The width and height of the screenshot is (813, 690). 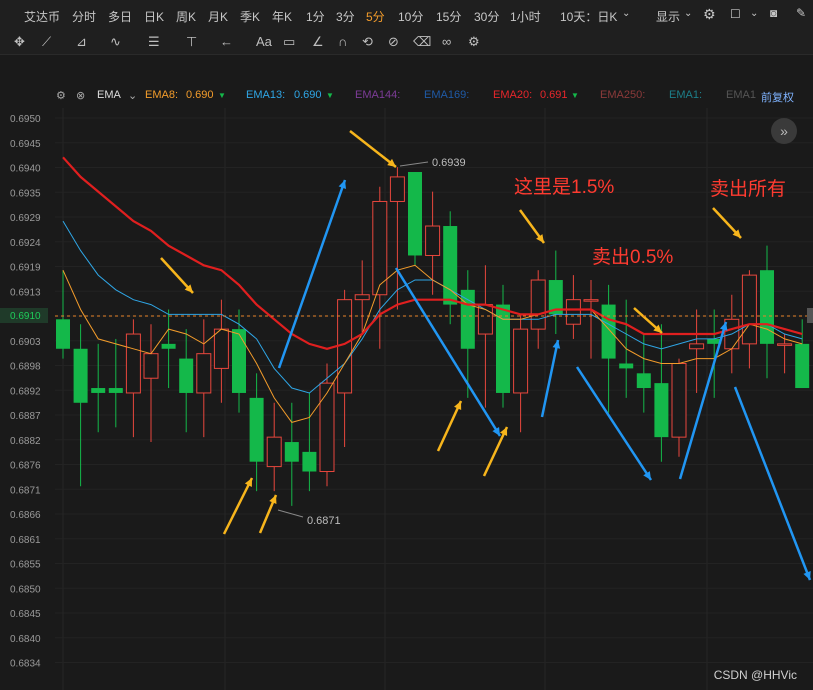 I want to click on adjust-label: 前复权, so click(x=777, y=97).